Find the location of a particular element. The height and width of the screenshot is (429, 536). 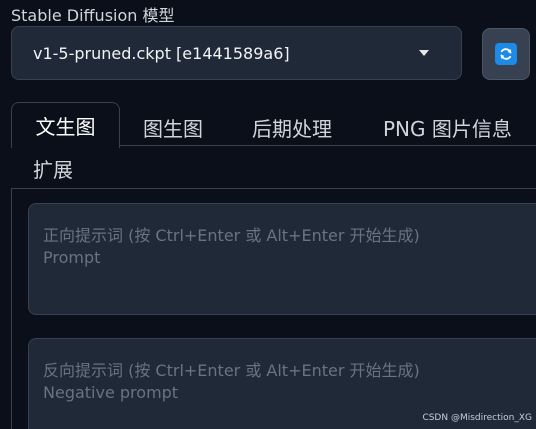

tab-divider is located at coordinates (328, 145).